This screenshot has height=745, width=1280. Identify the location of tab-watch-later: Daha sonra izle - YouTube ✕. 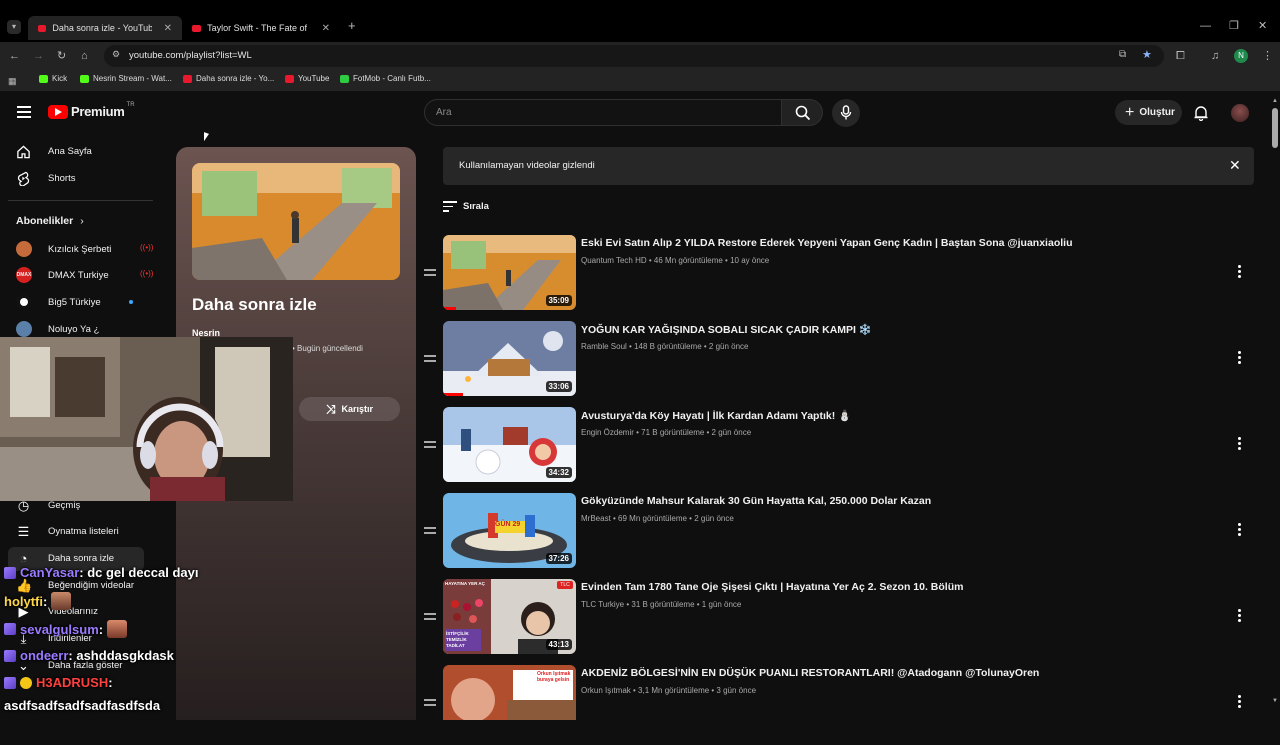
(105, 28).